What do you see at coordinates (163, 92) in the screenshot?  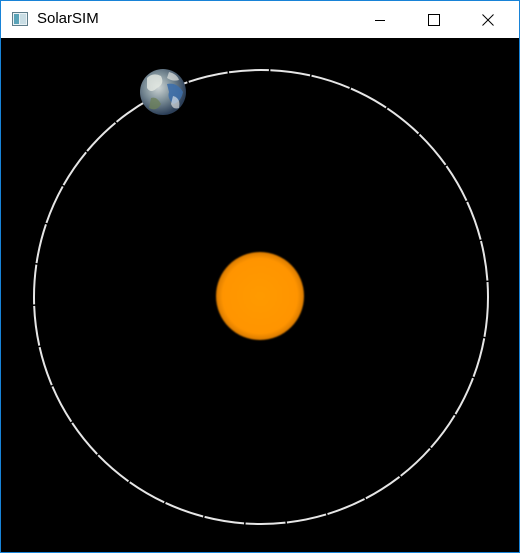 I see `earth-planet` at bounding box center [163, 92].